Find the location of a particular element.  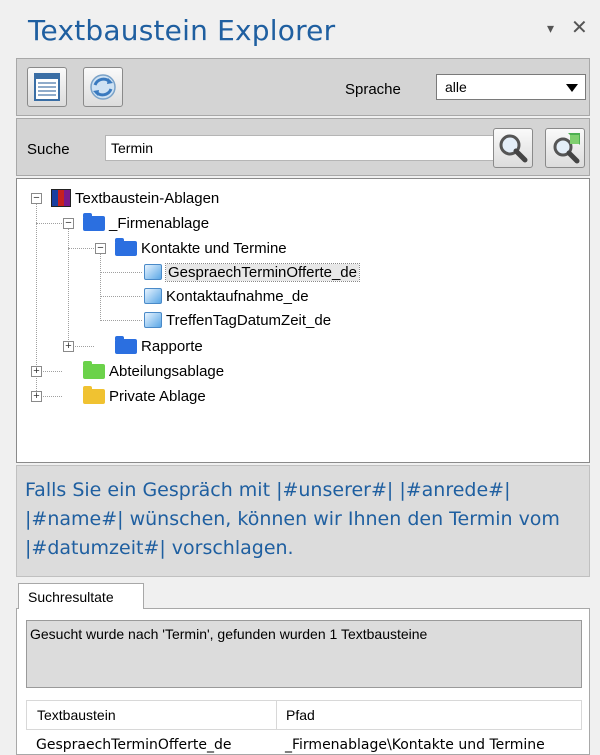

refresh-button is located at coordinates (103, 87).